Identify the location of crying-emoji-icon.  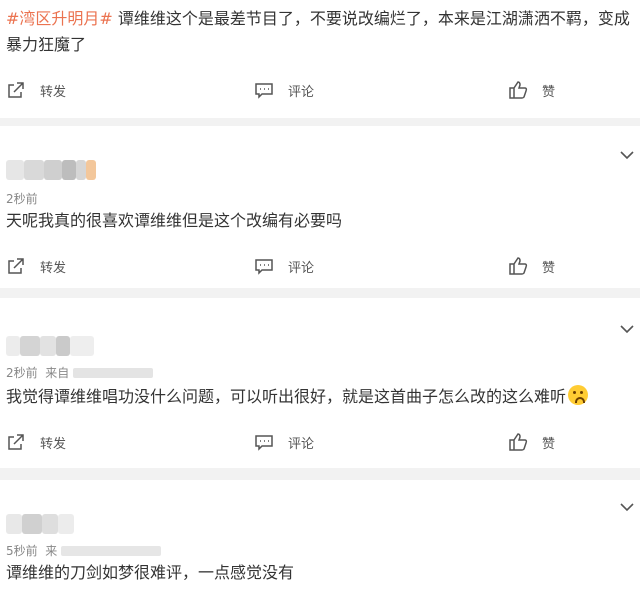
(578, 395).